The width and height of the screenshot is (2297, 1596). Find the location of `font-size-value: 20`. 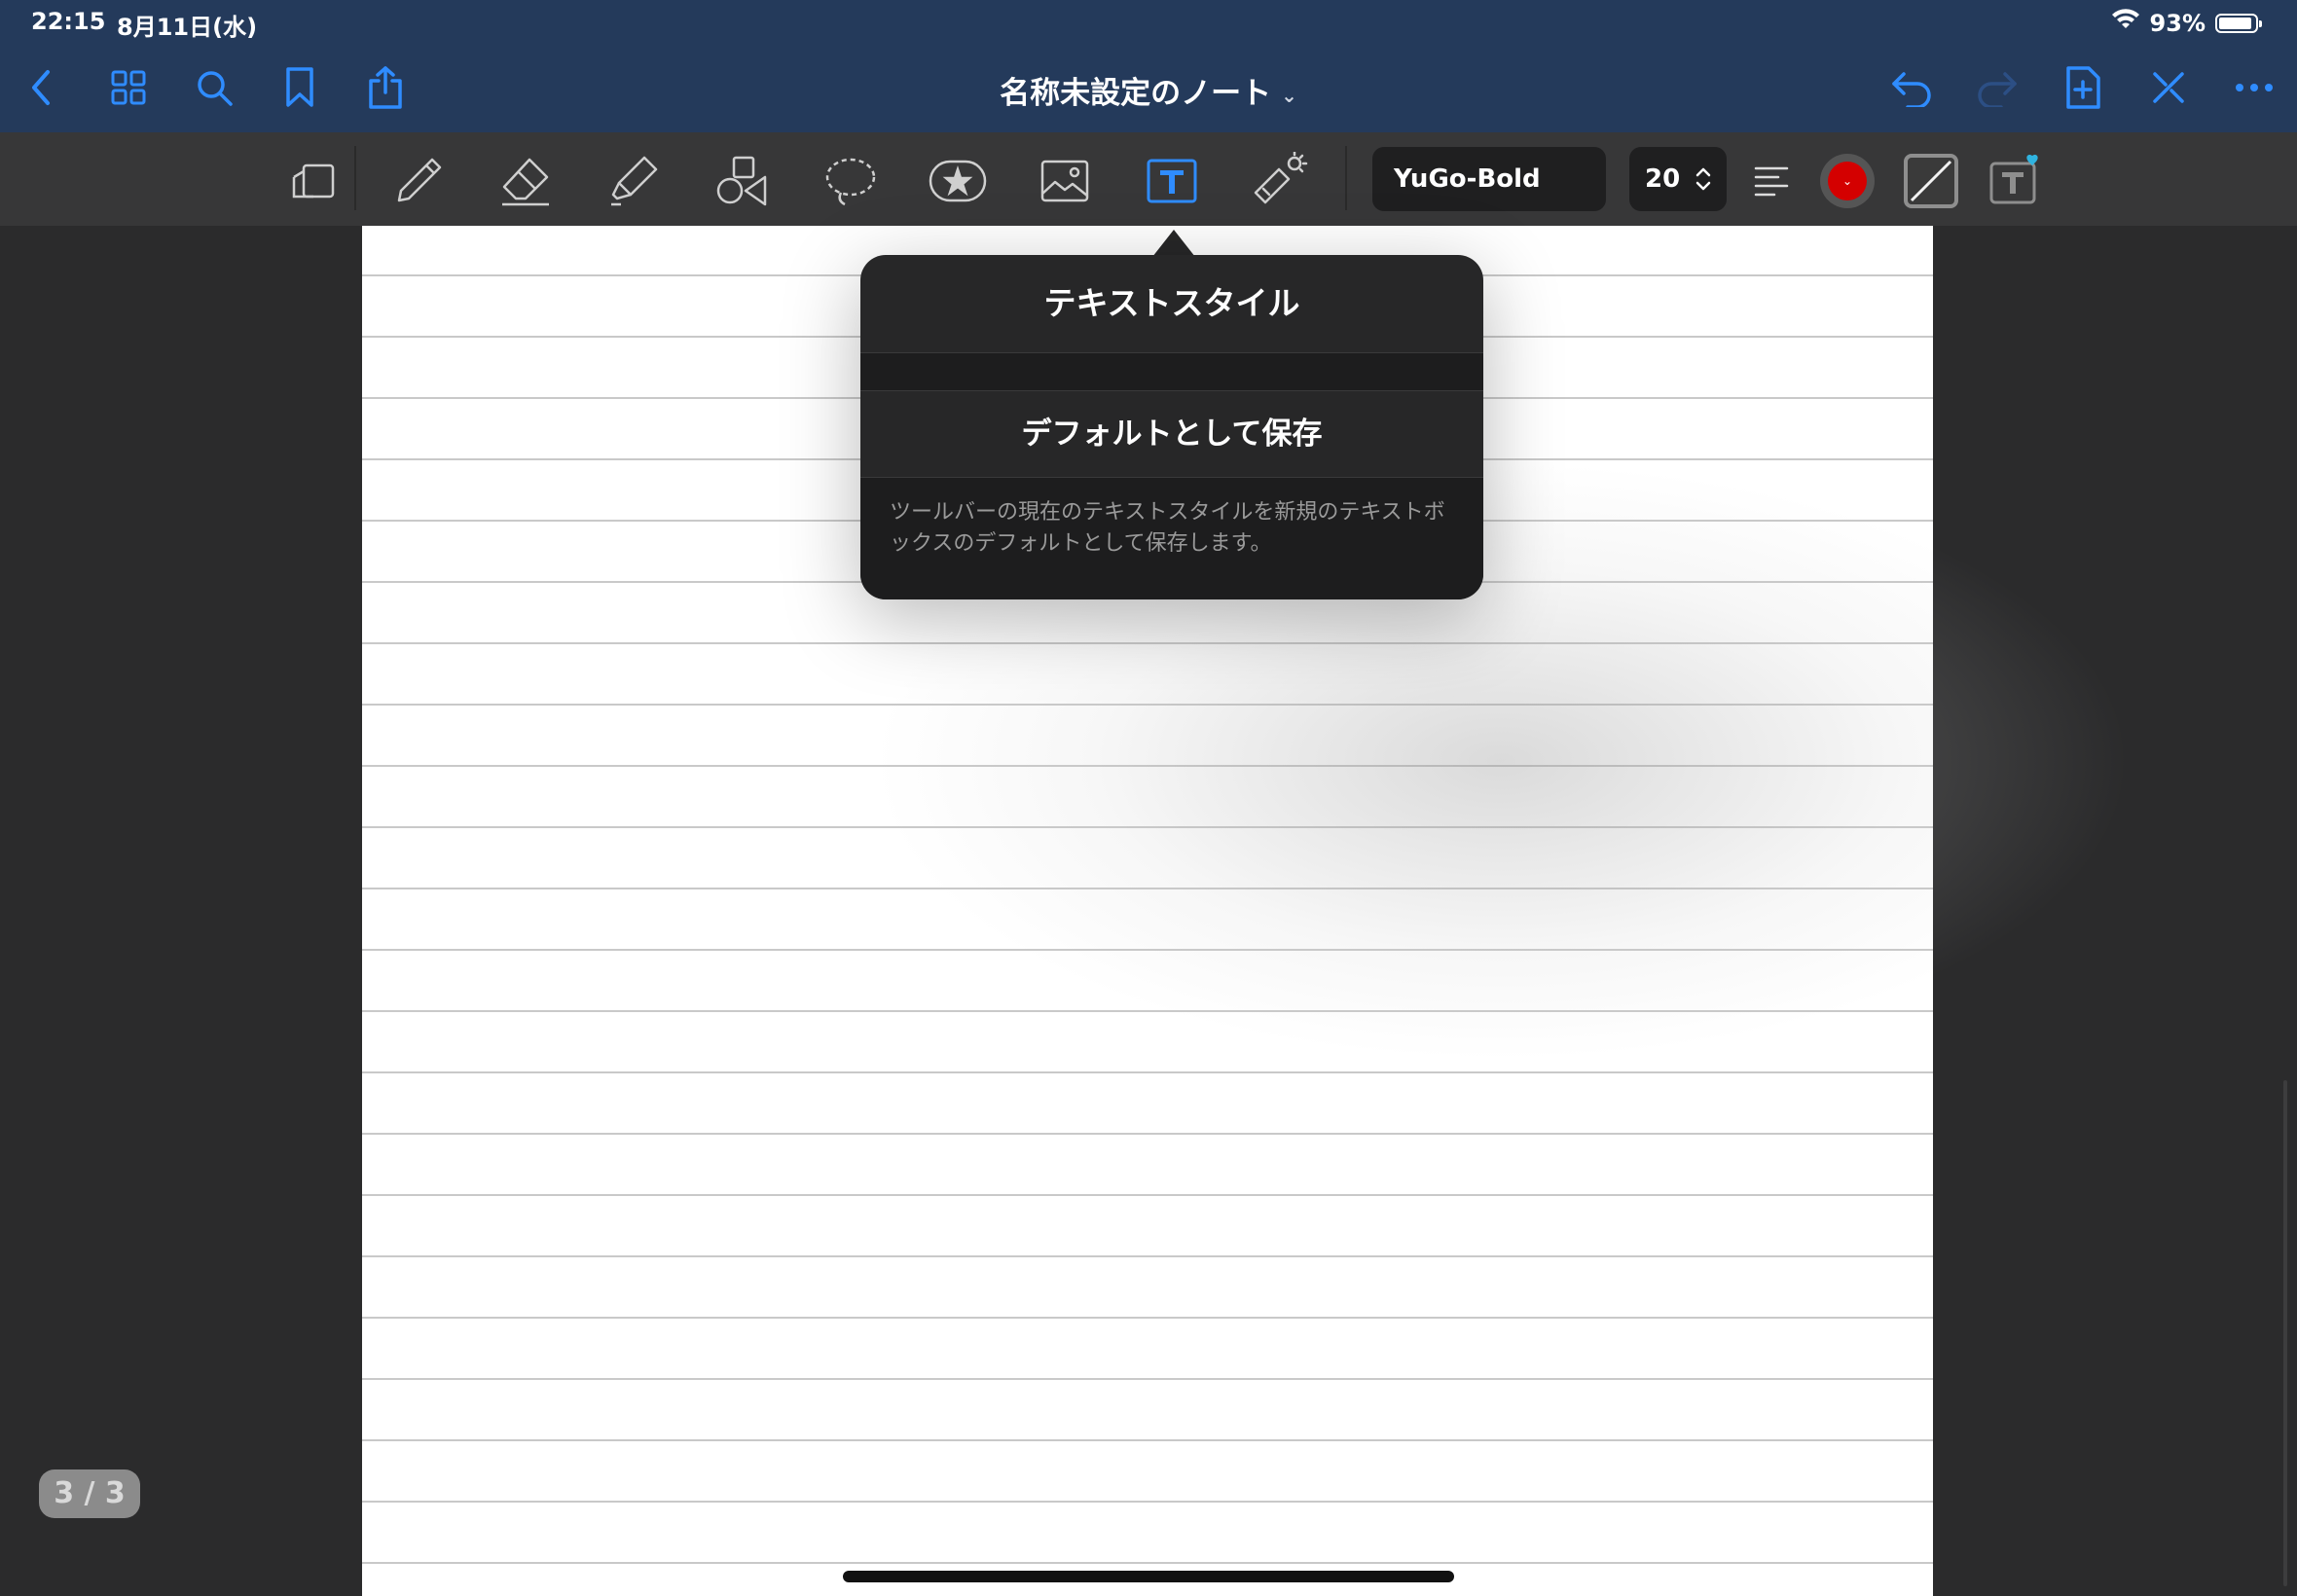

font-size-value: 20 is located at coordinates (1663, 179).